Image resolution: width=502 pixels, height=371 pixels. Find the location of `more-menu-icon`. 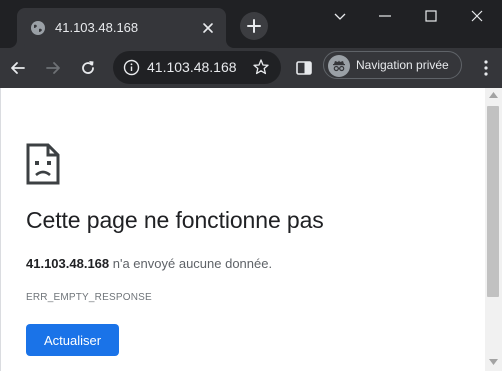

more-menu-icon is located at coordinates (486, 68).